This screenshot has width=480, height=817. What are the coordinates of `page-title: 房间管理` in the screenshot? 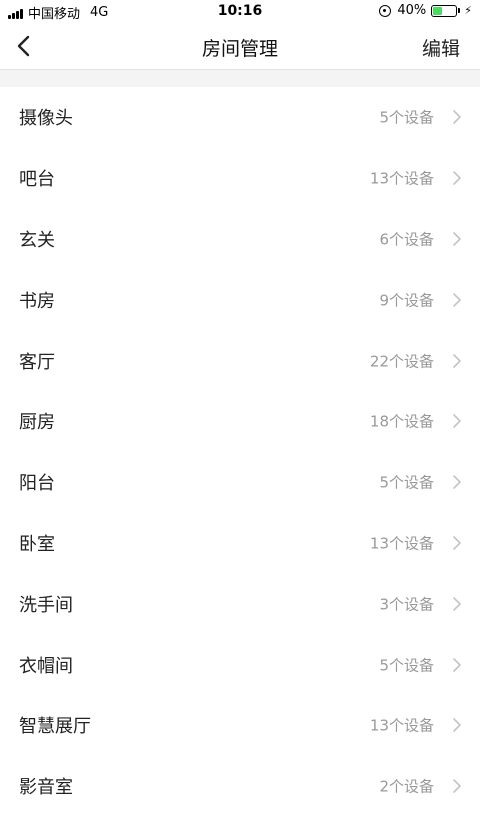 It's located at (239, 49).